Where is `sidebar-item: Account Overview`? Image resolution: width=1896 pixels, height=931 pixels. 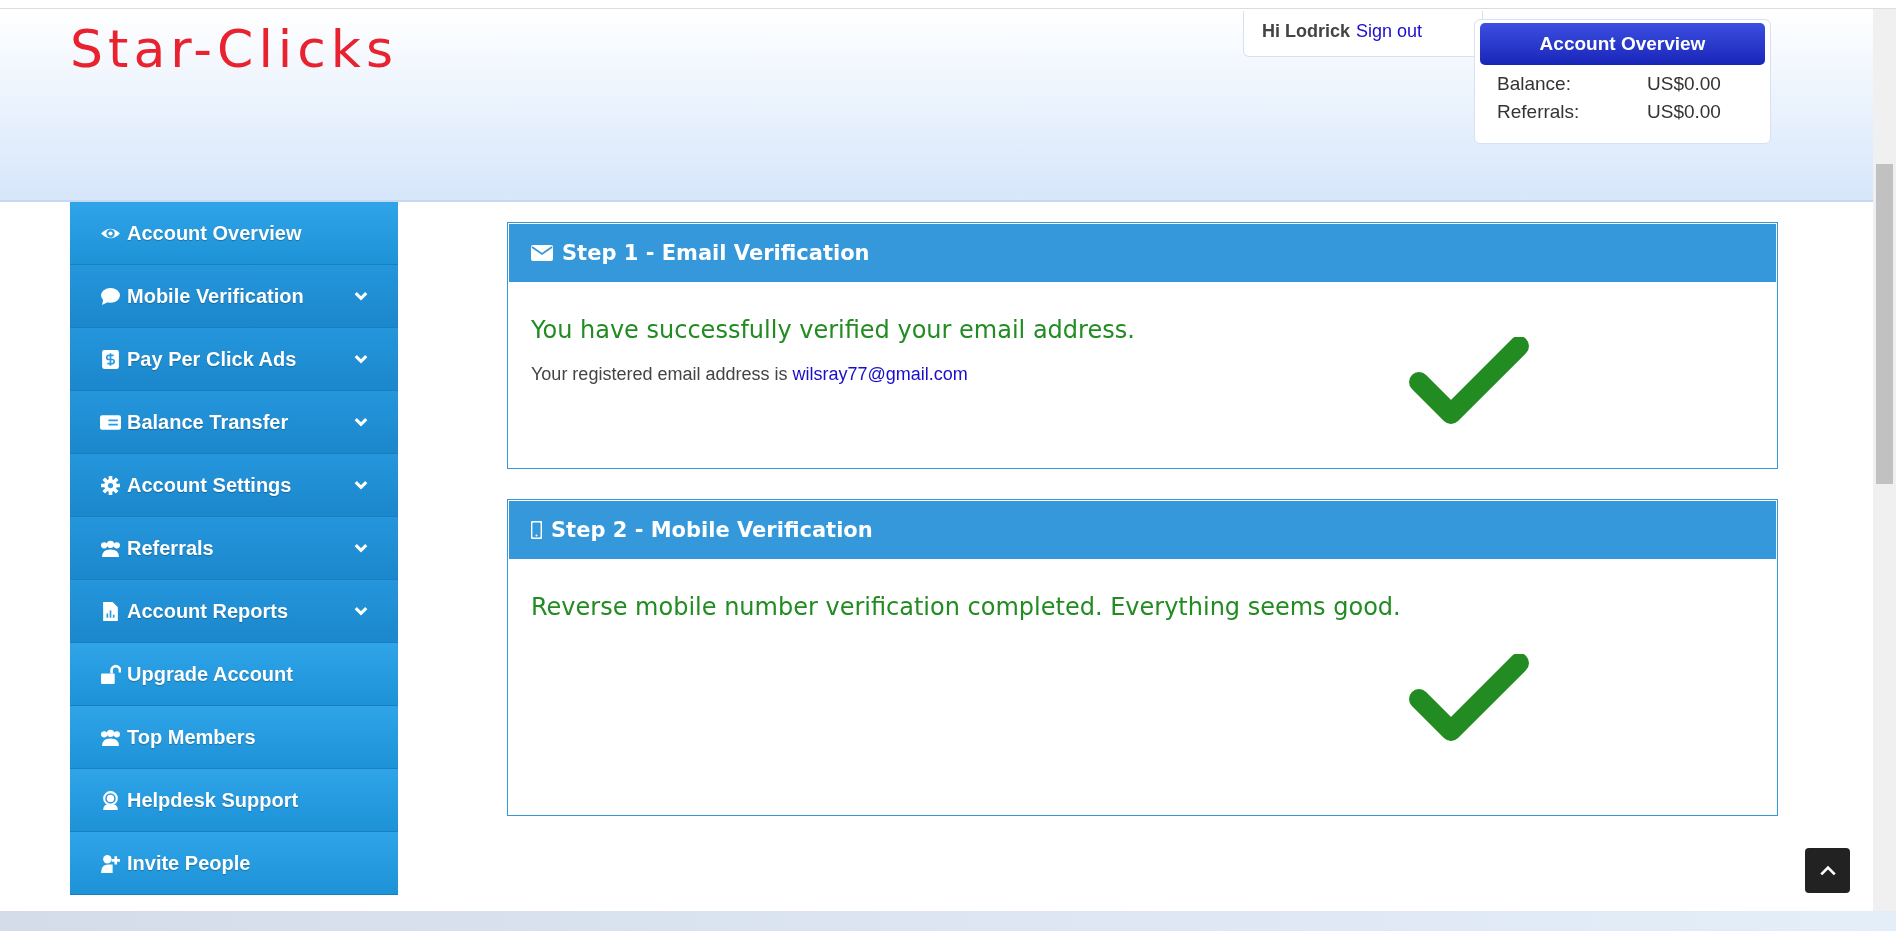
sidebar-item: Account Overview is located at coordinates (234, 233).